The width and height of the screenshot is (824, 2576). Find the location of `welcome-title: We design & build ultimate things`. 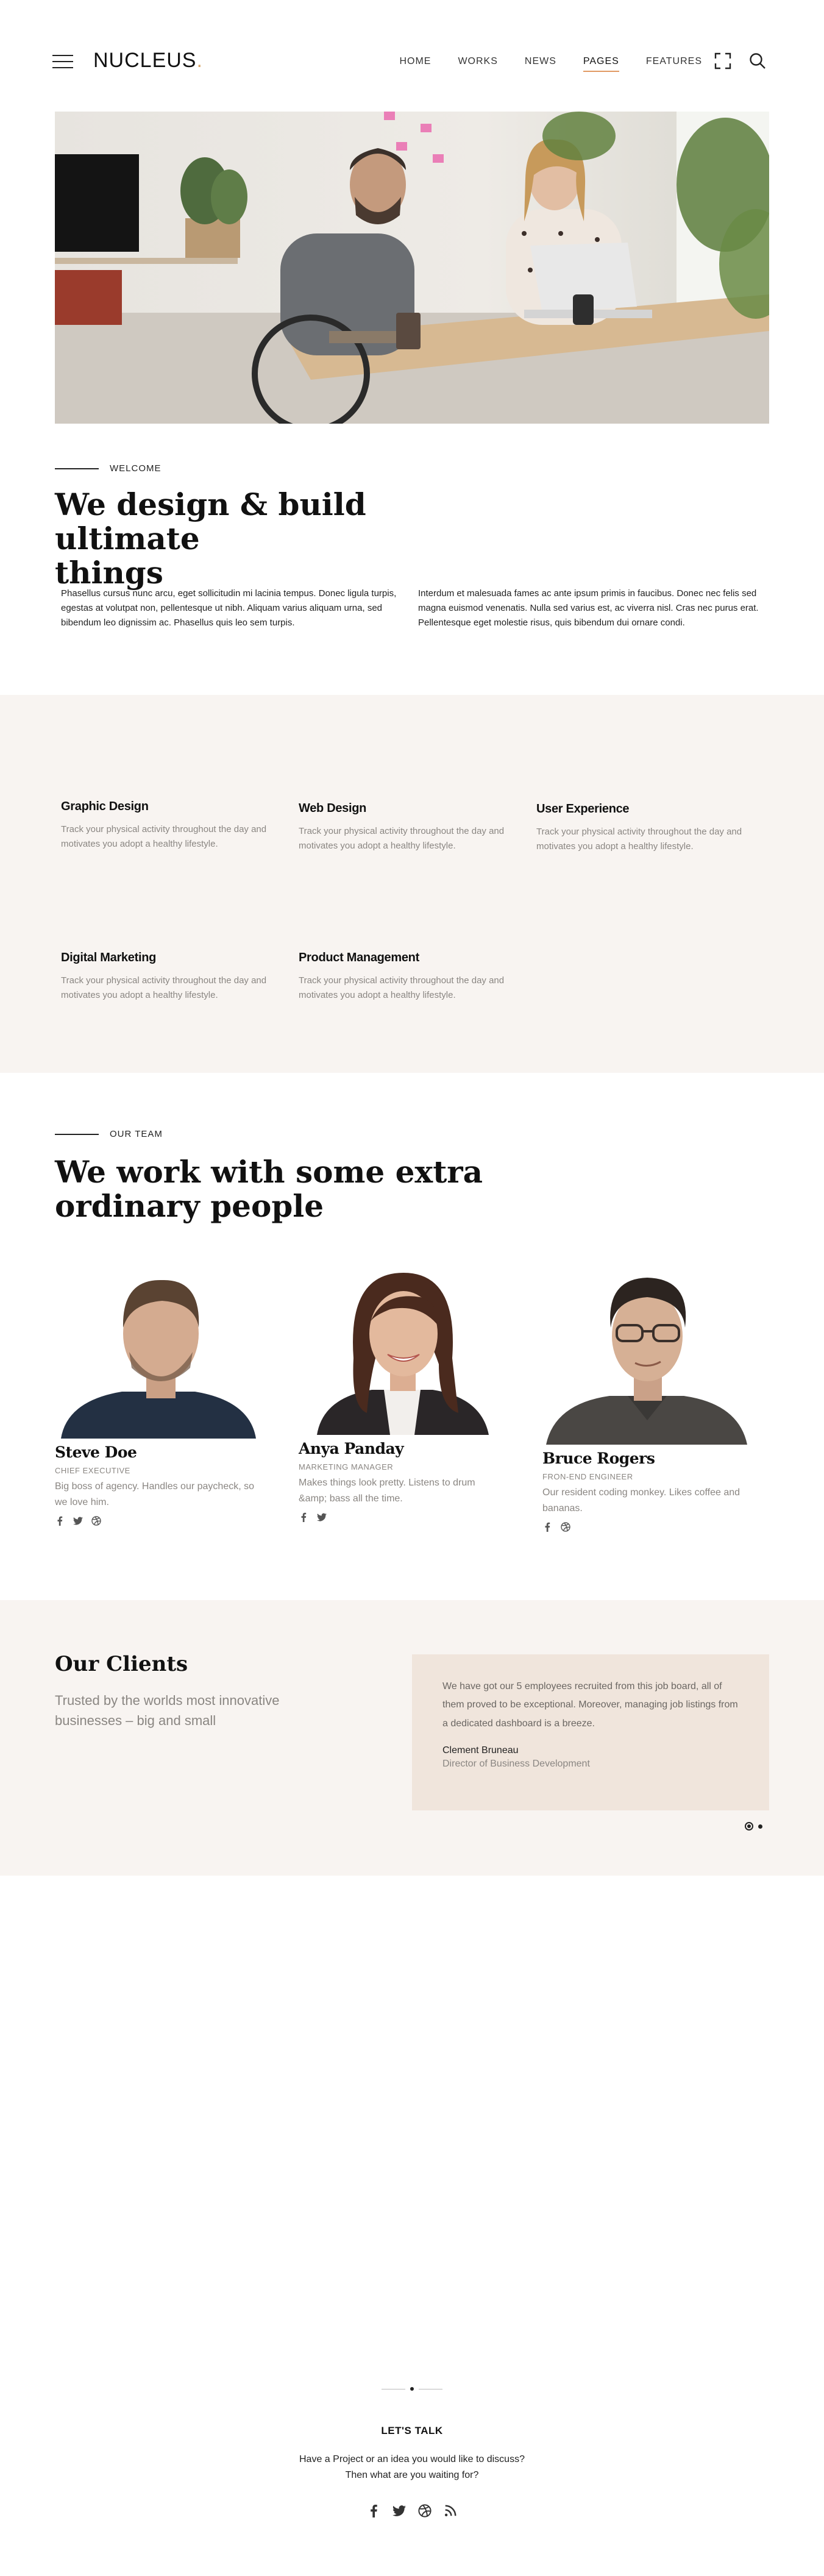

welcome-title: We design & build ultimate things is located at coordinates (274, 539).